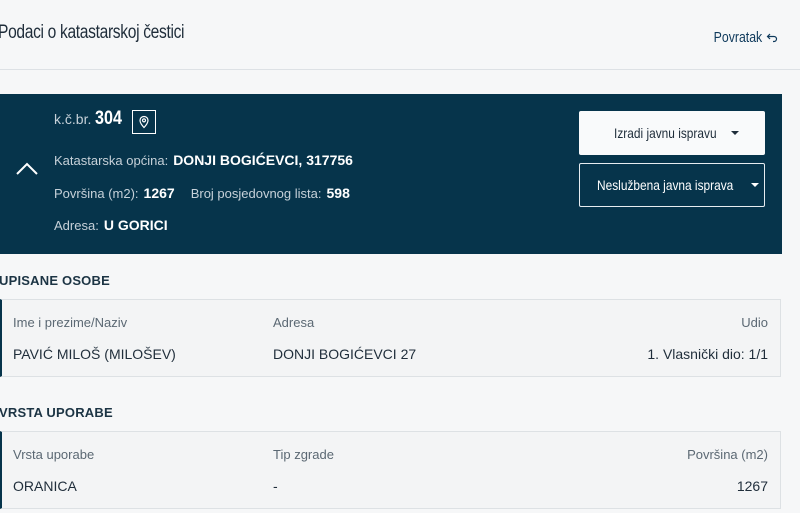 Image resolution: width=800 pixels, height=513 pixels. Describe the element at coordinates (109, 118) in the screenshot. I see `kc-value: 304` at that location.